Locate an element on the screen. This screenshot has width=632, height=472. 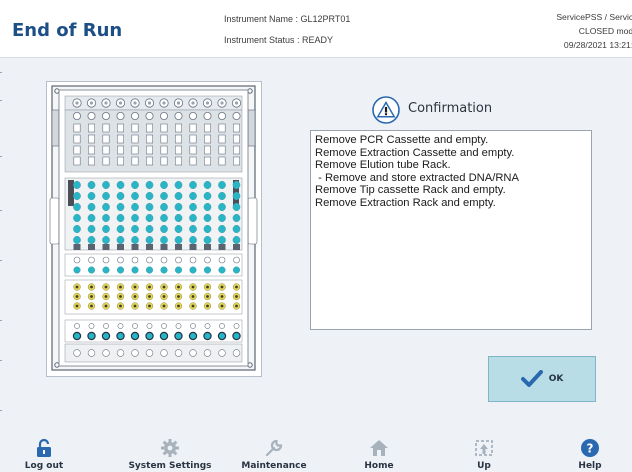
nav-label: System Settings is located at coordinates (170, 466).